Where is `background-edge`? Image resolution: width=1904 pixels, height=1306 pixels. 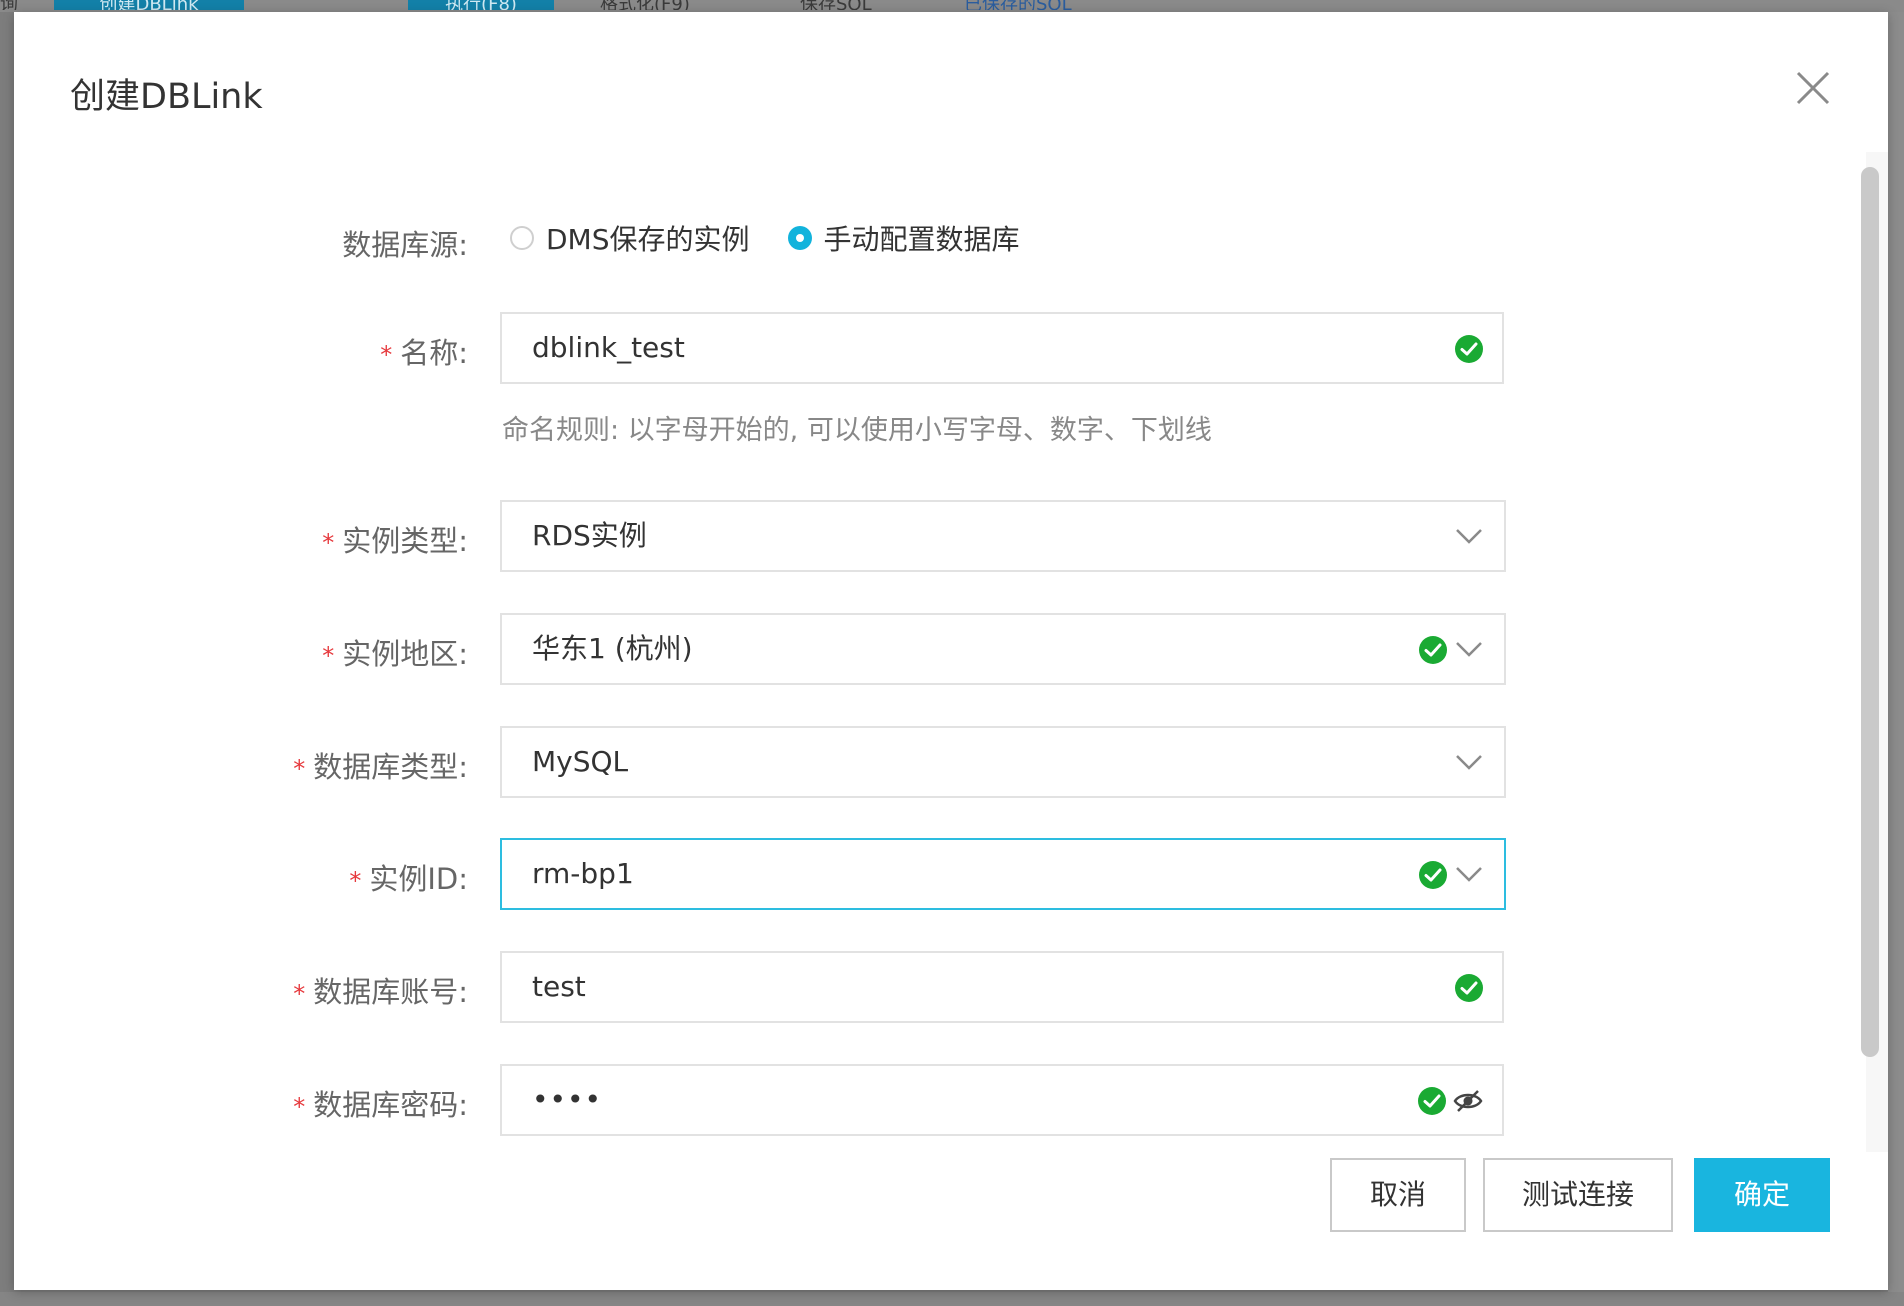 background-edge is located at coordinates (1896, 659).